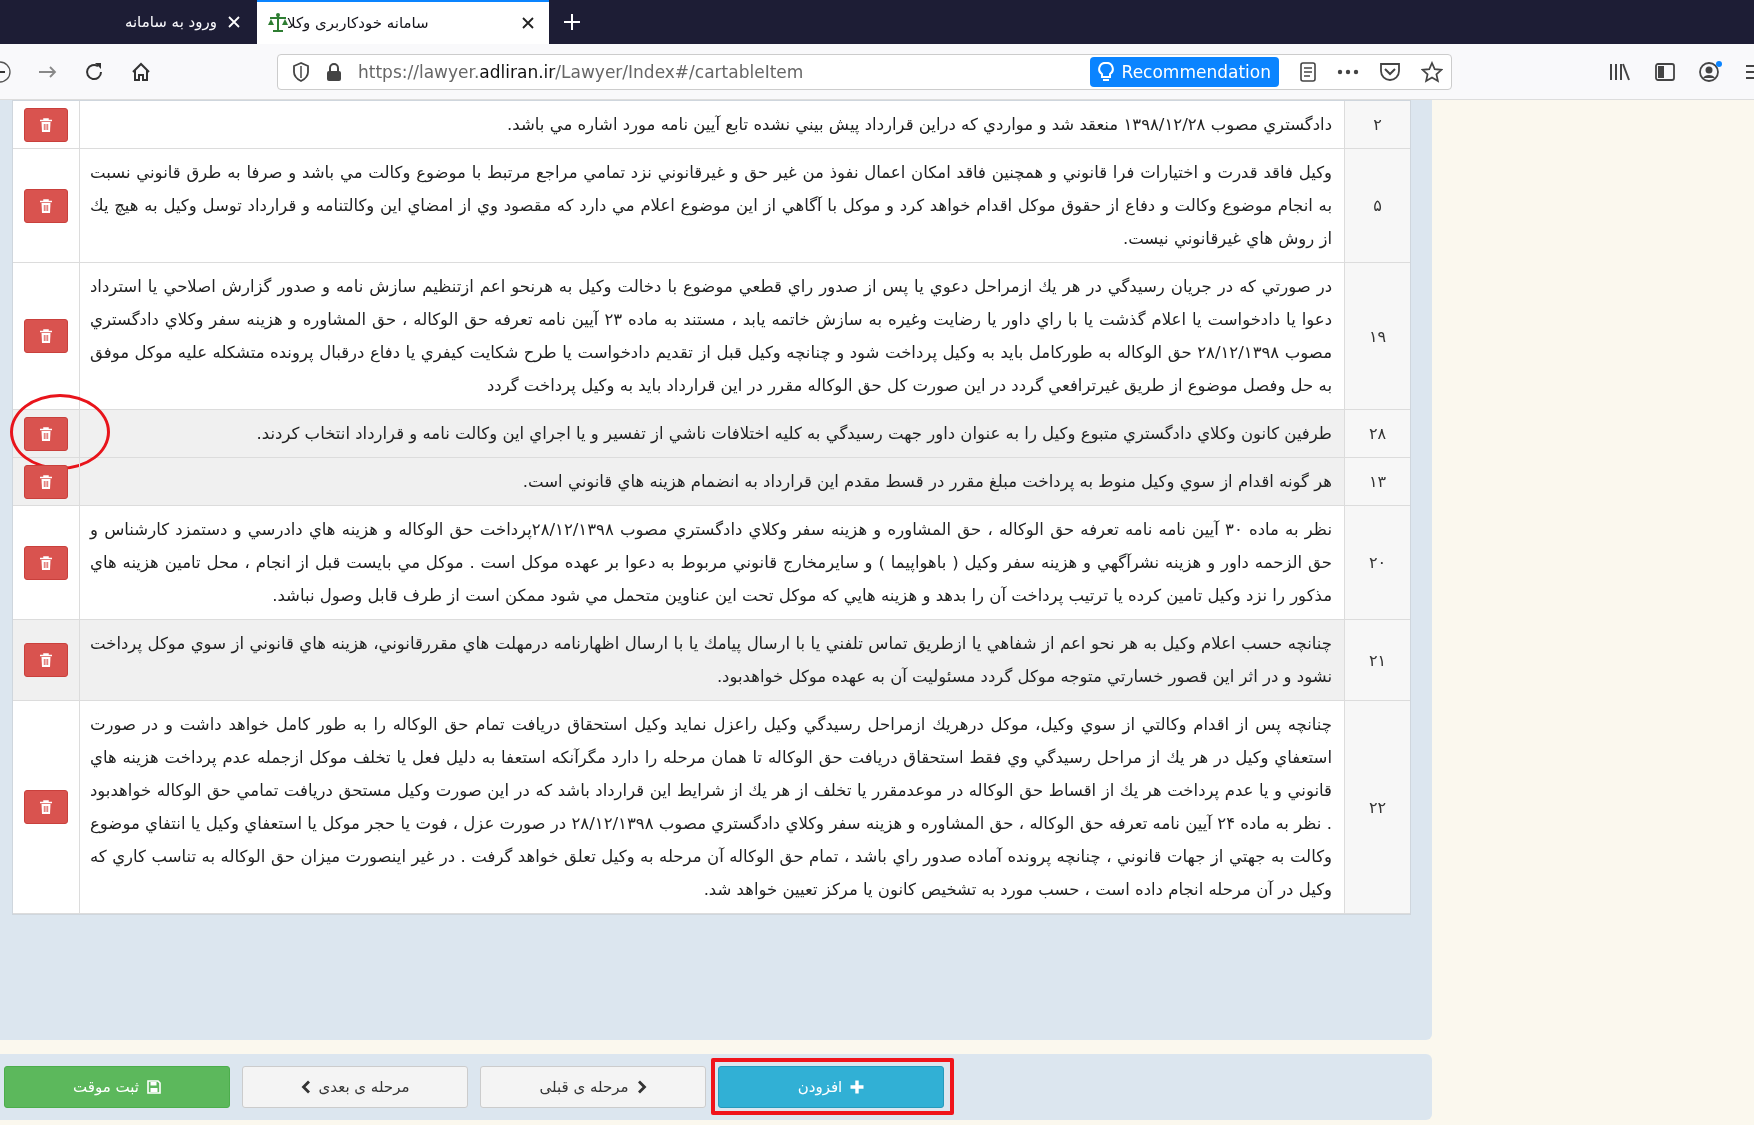 The width and height of the screenshot is (1754, 1125). Describe the element at coordinates (528, 23) in the screenshot. I see `close-icon` at that location.